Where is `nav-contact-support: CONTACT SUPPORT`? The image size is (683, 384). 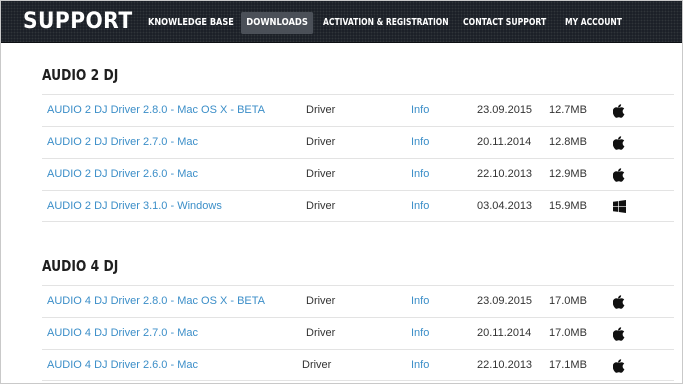 nav-contact-support: CONTACT SUPPORT is located at coordinates (504, 23).